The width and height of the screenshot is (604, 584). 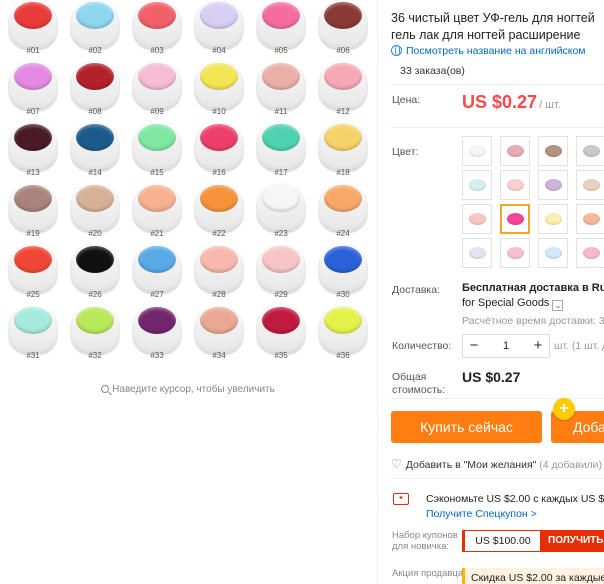 I want to click on gel-pot: #30, so click(x=343, y=274).